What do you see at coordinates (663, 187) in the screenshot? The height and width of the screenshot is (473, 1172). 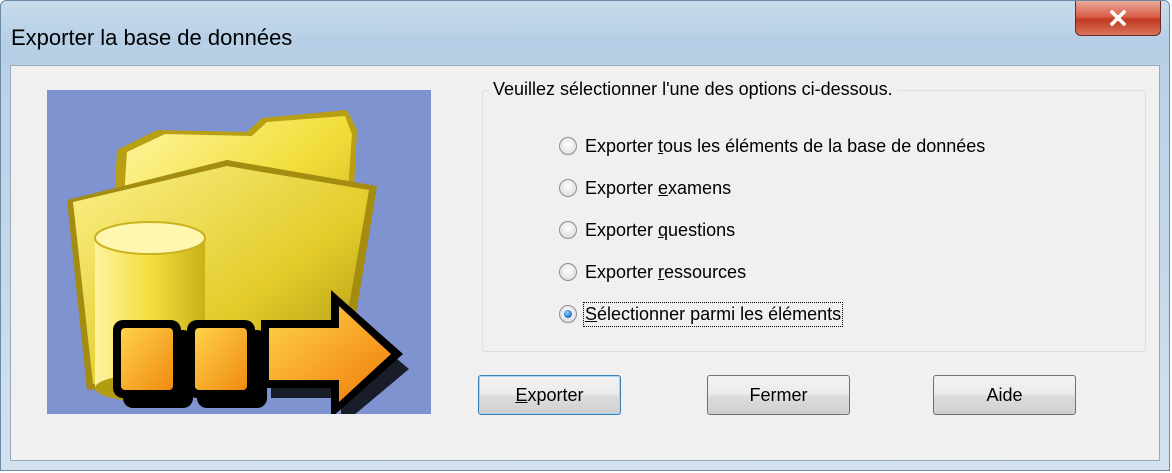 I see `mnemonic: e` at bounding box center [663, 187].